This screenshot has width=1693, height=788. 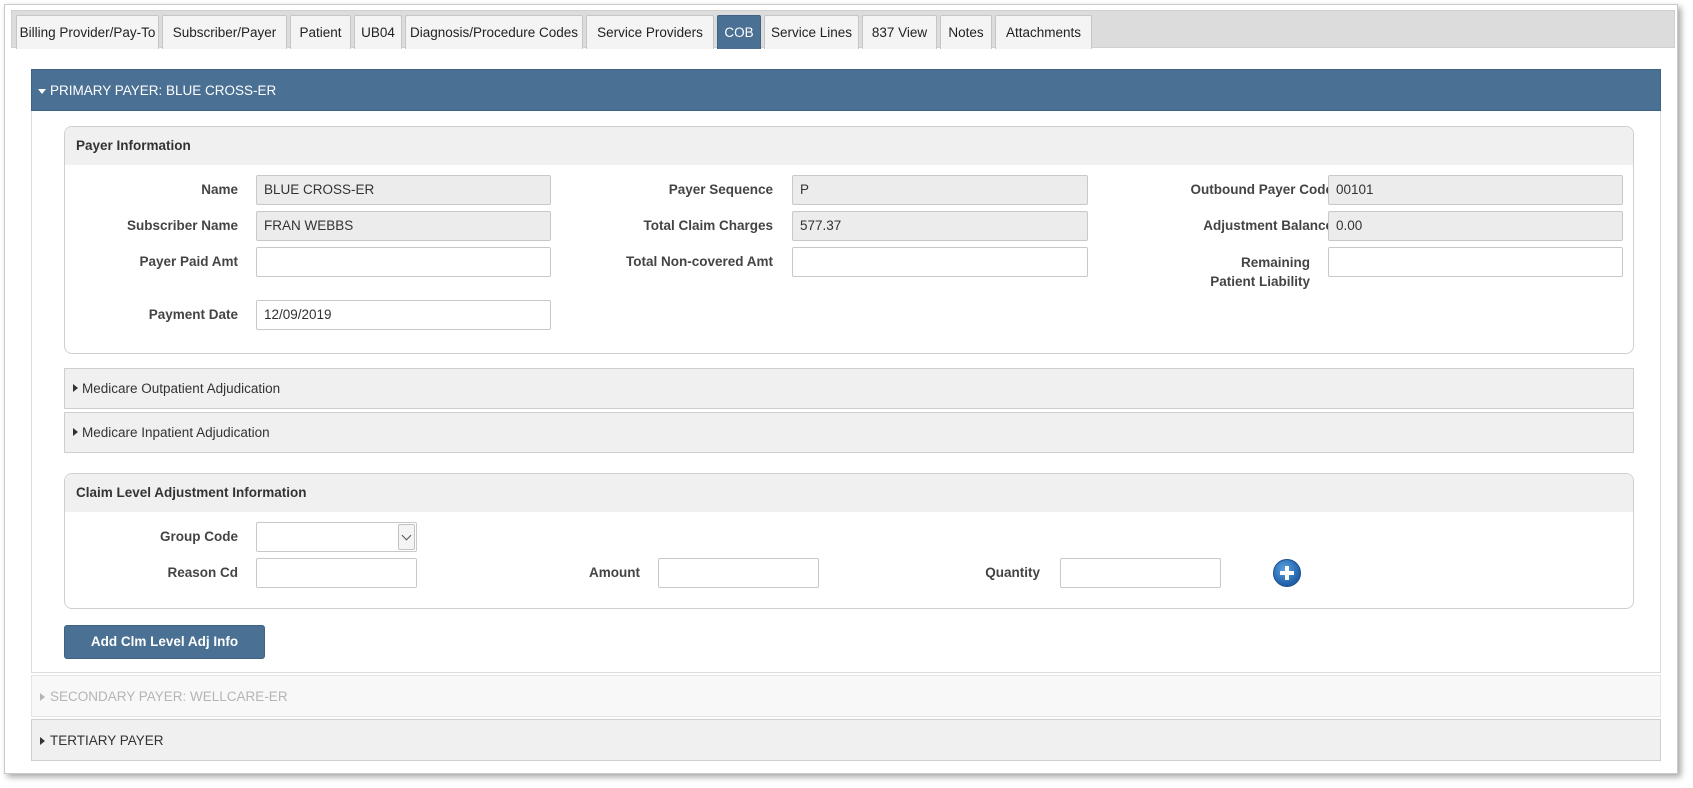 I want to click on payer-paid-amt-input, so click(x=403, y=262).